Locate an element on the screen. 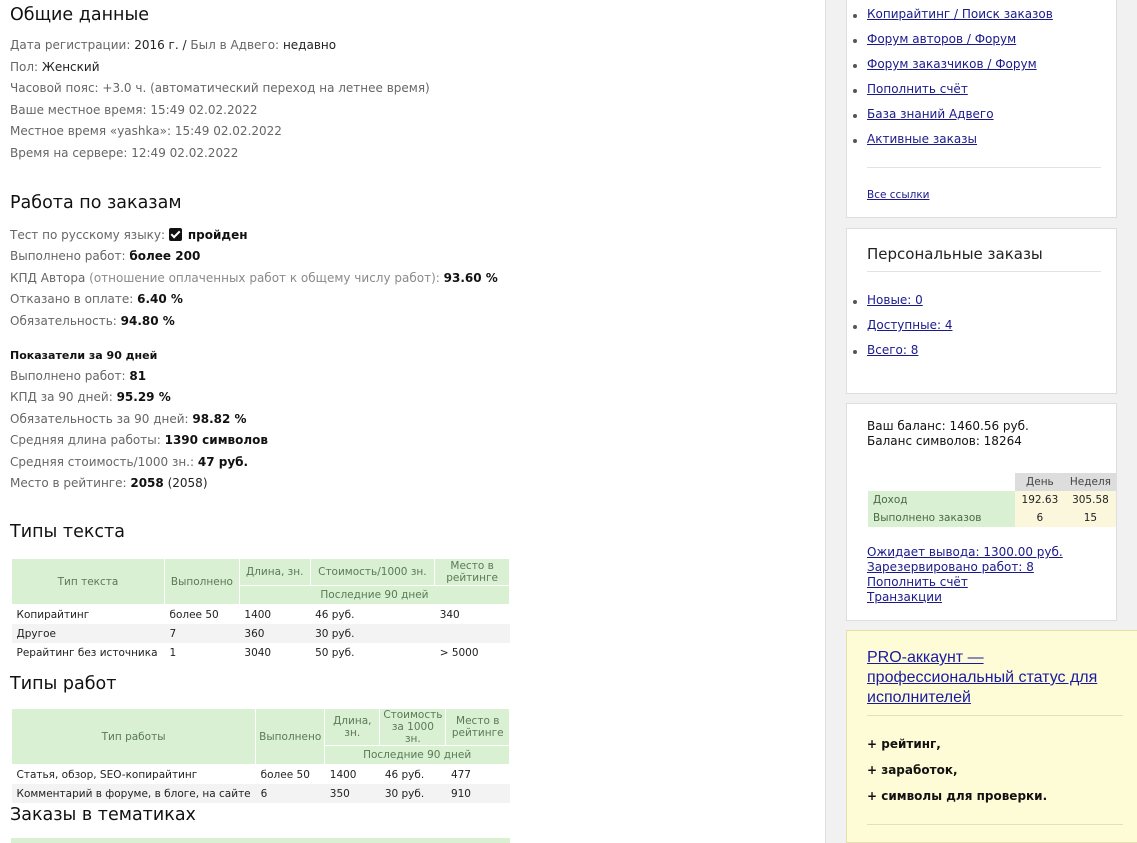 Image resolution: width=1137 pixels, height=843 pixels. personal-available-link: Доступные: 4 is located at coordinates (902, 325).